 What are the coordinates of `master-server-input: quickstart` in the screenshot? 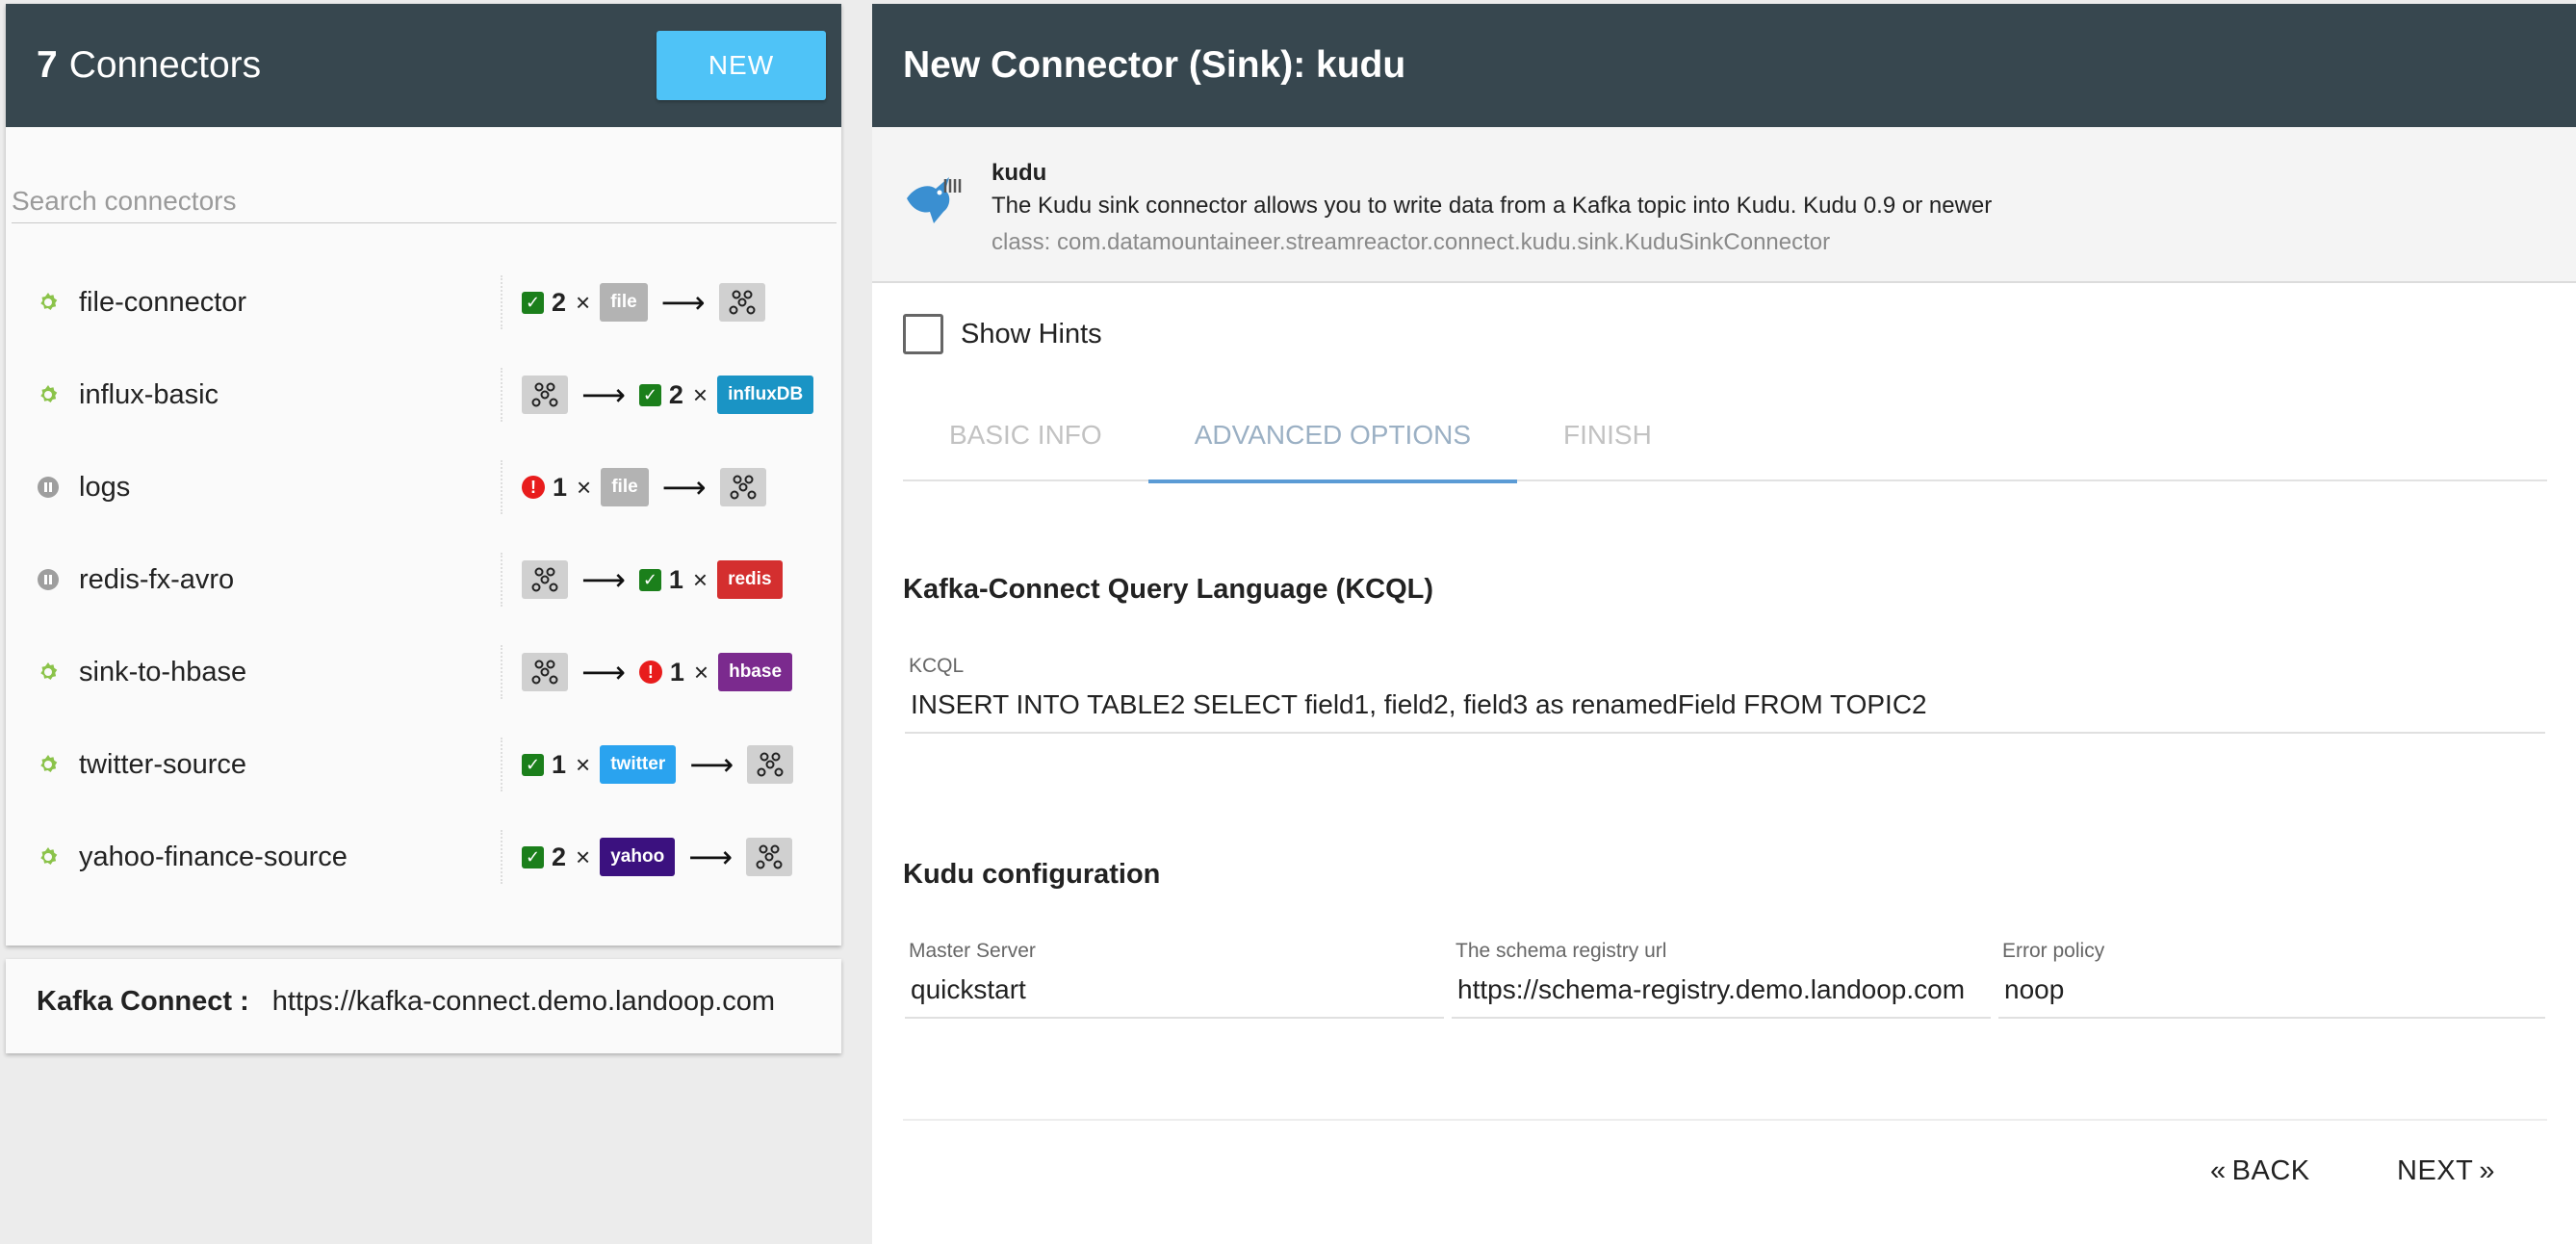 It's located at (1174, 992).